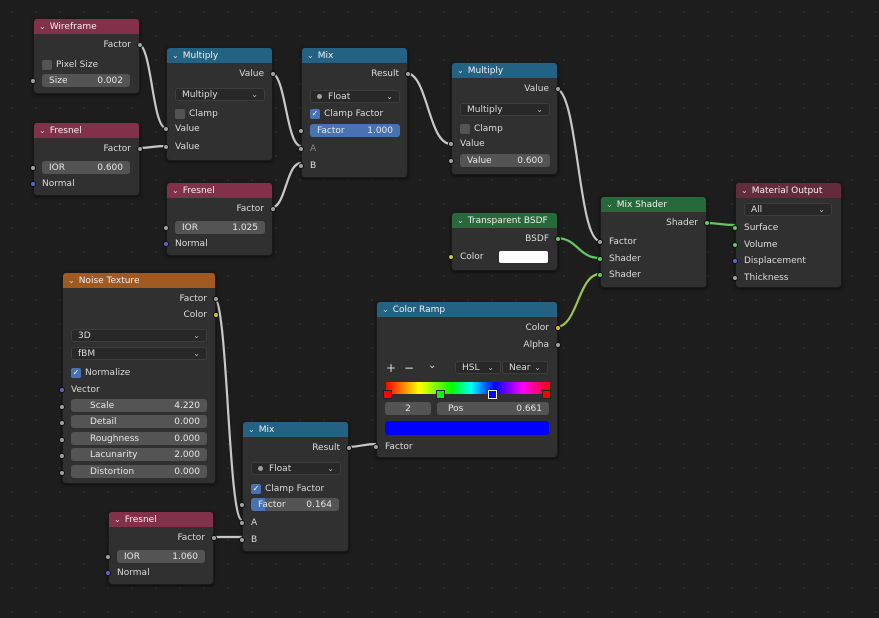 The height and width of the screenshot is (618, 879). I want to click on socket-shader-a-in, so click(600, 259).